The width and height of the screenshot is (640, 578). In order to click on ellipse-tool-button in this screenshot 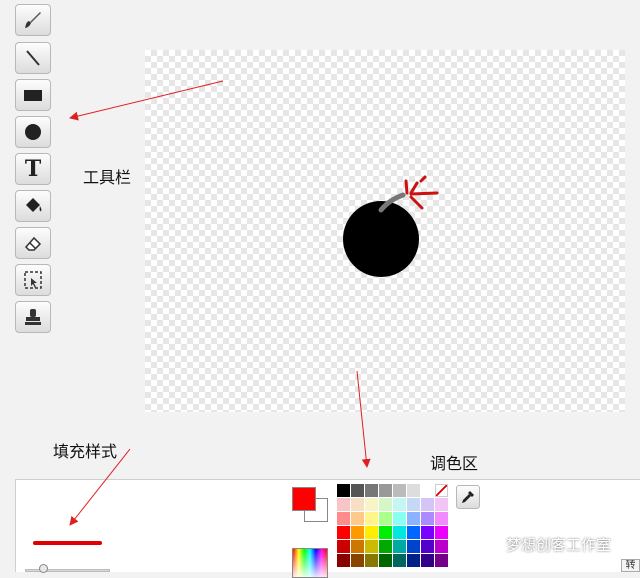, I will do `click(33, 132)`.